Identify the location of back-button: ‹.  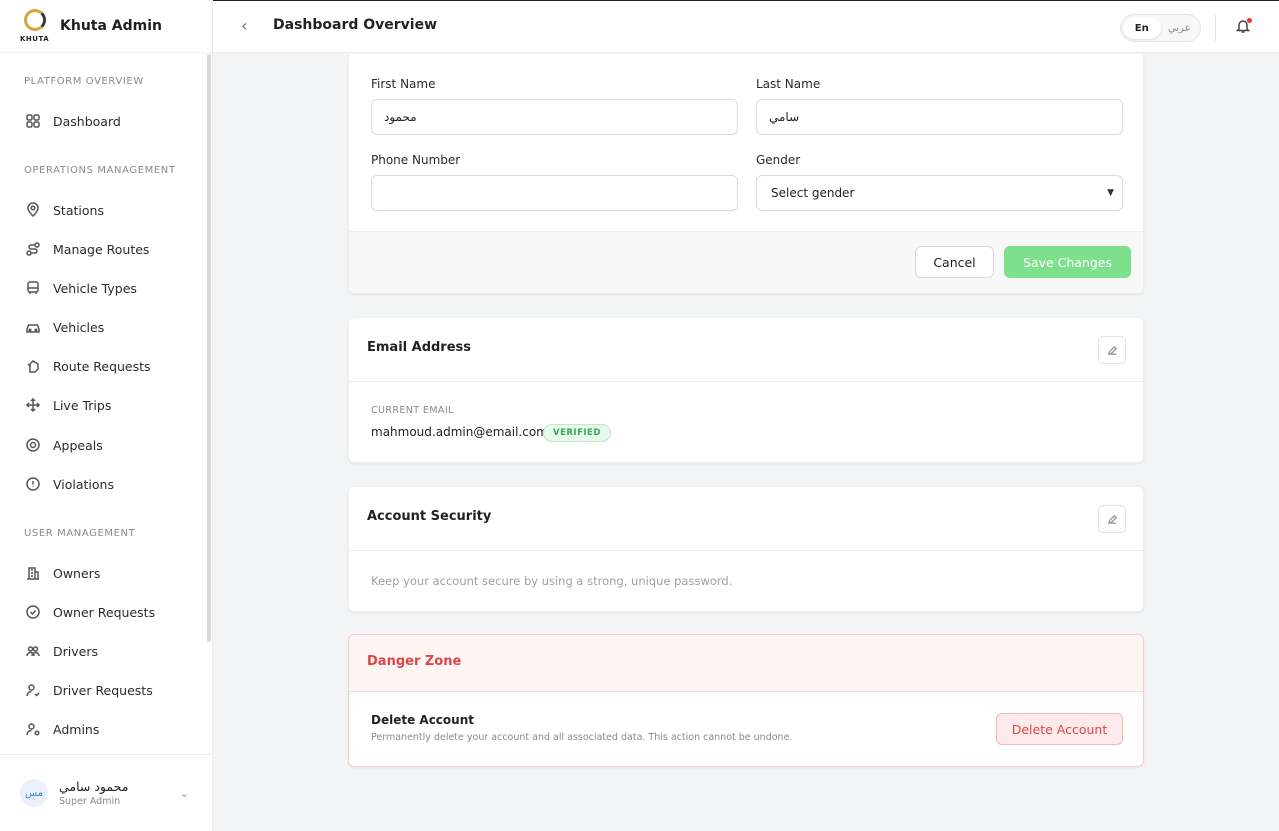
(249, 26).